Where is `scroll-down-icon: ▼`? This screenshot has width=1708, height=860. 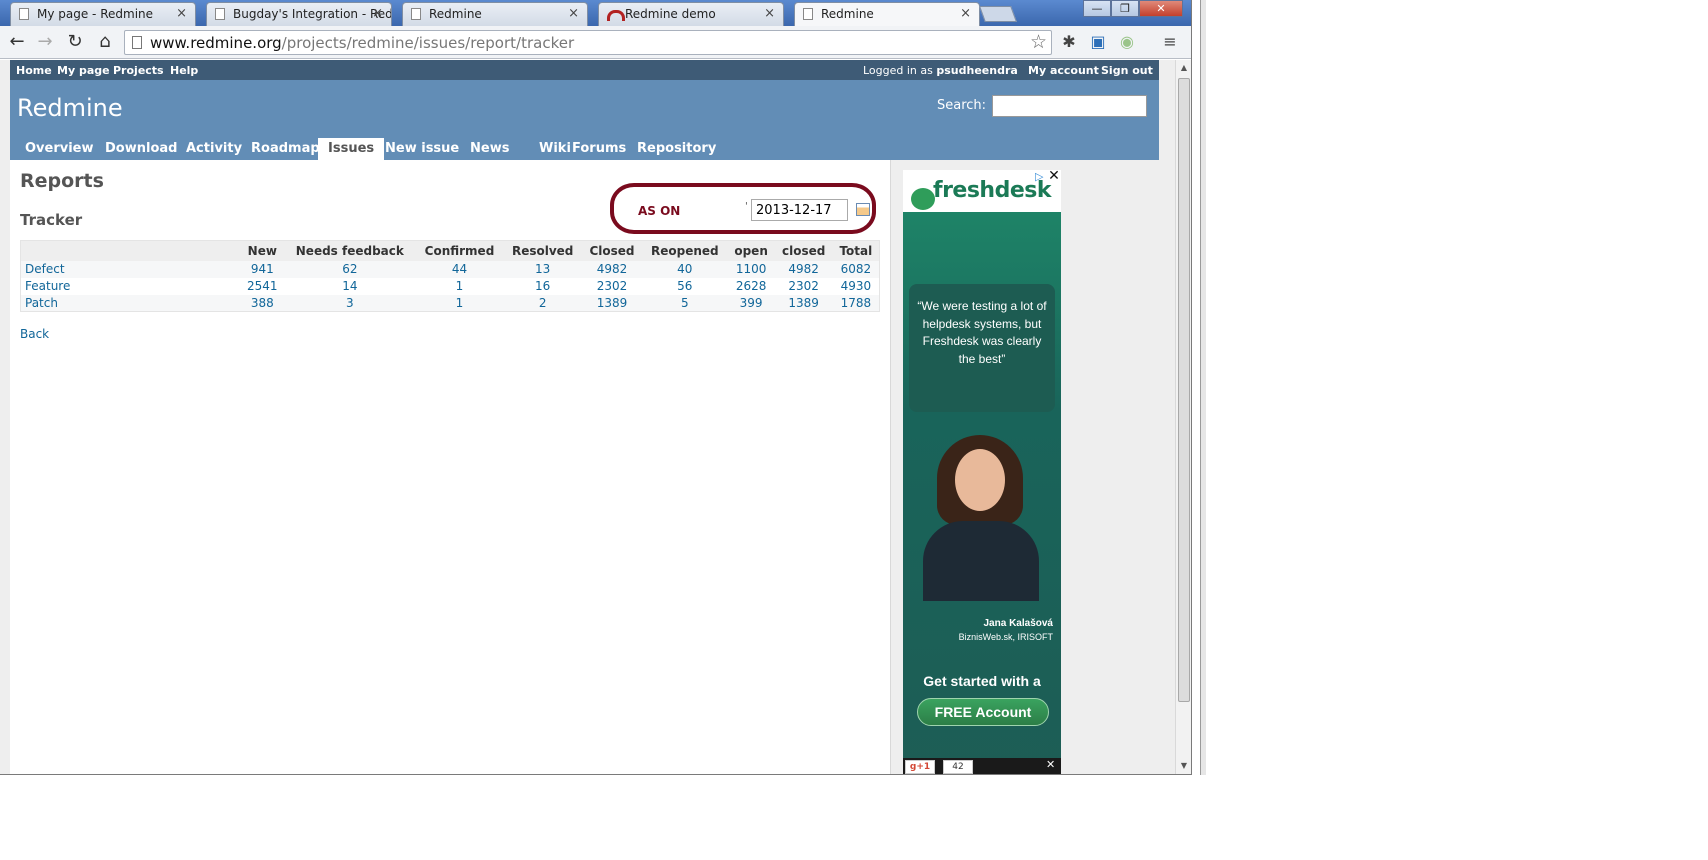 scroll-down-icon: ▼ is located at coordinates (1183, 766).